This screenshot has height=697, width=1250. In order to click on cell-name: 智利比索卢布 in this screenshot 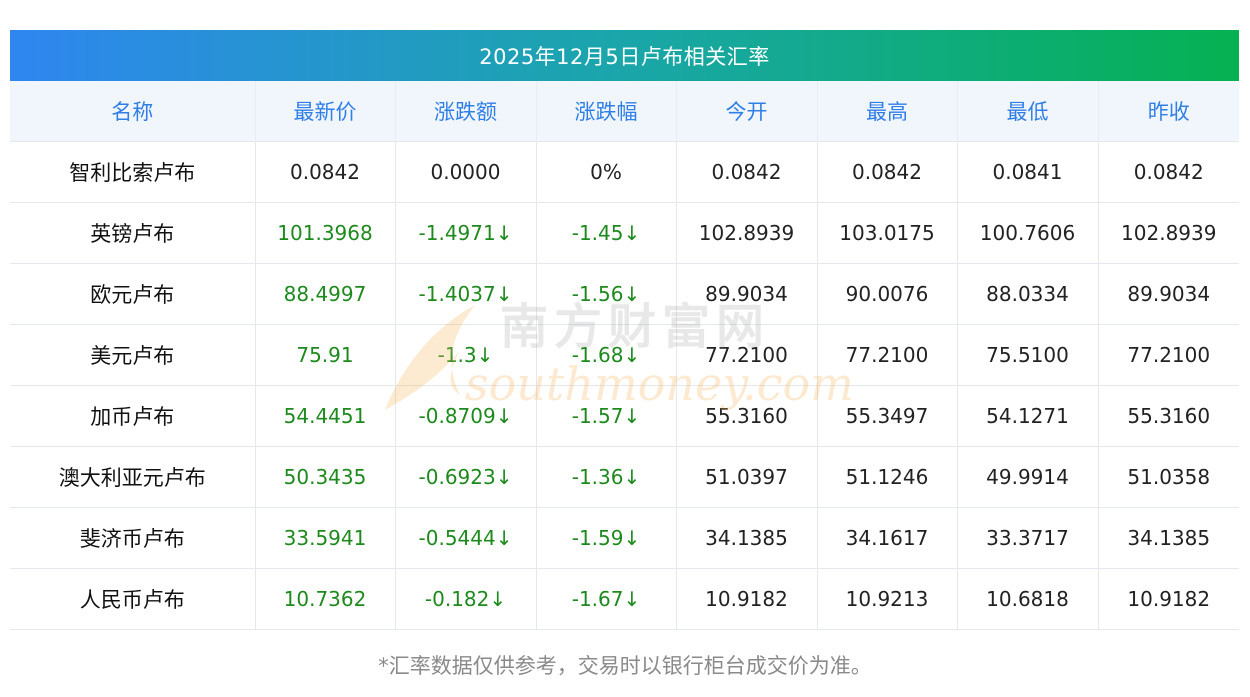, I will do `click(133, 172)`.